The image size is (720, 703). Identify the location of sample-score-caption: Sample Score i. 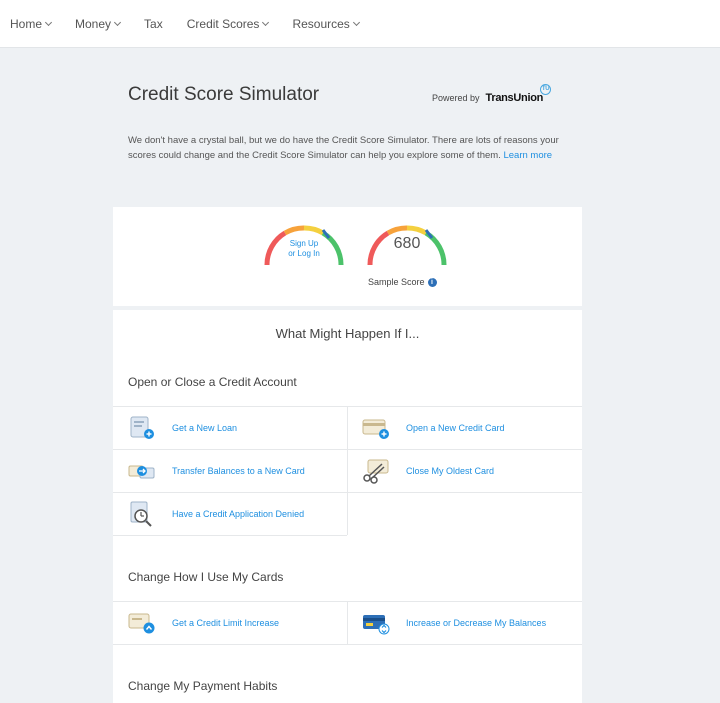
(402, 282).